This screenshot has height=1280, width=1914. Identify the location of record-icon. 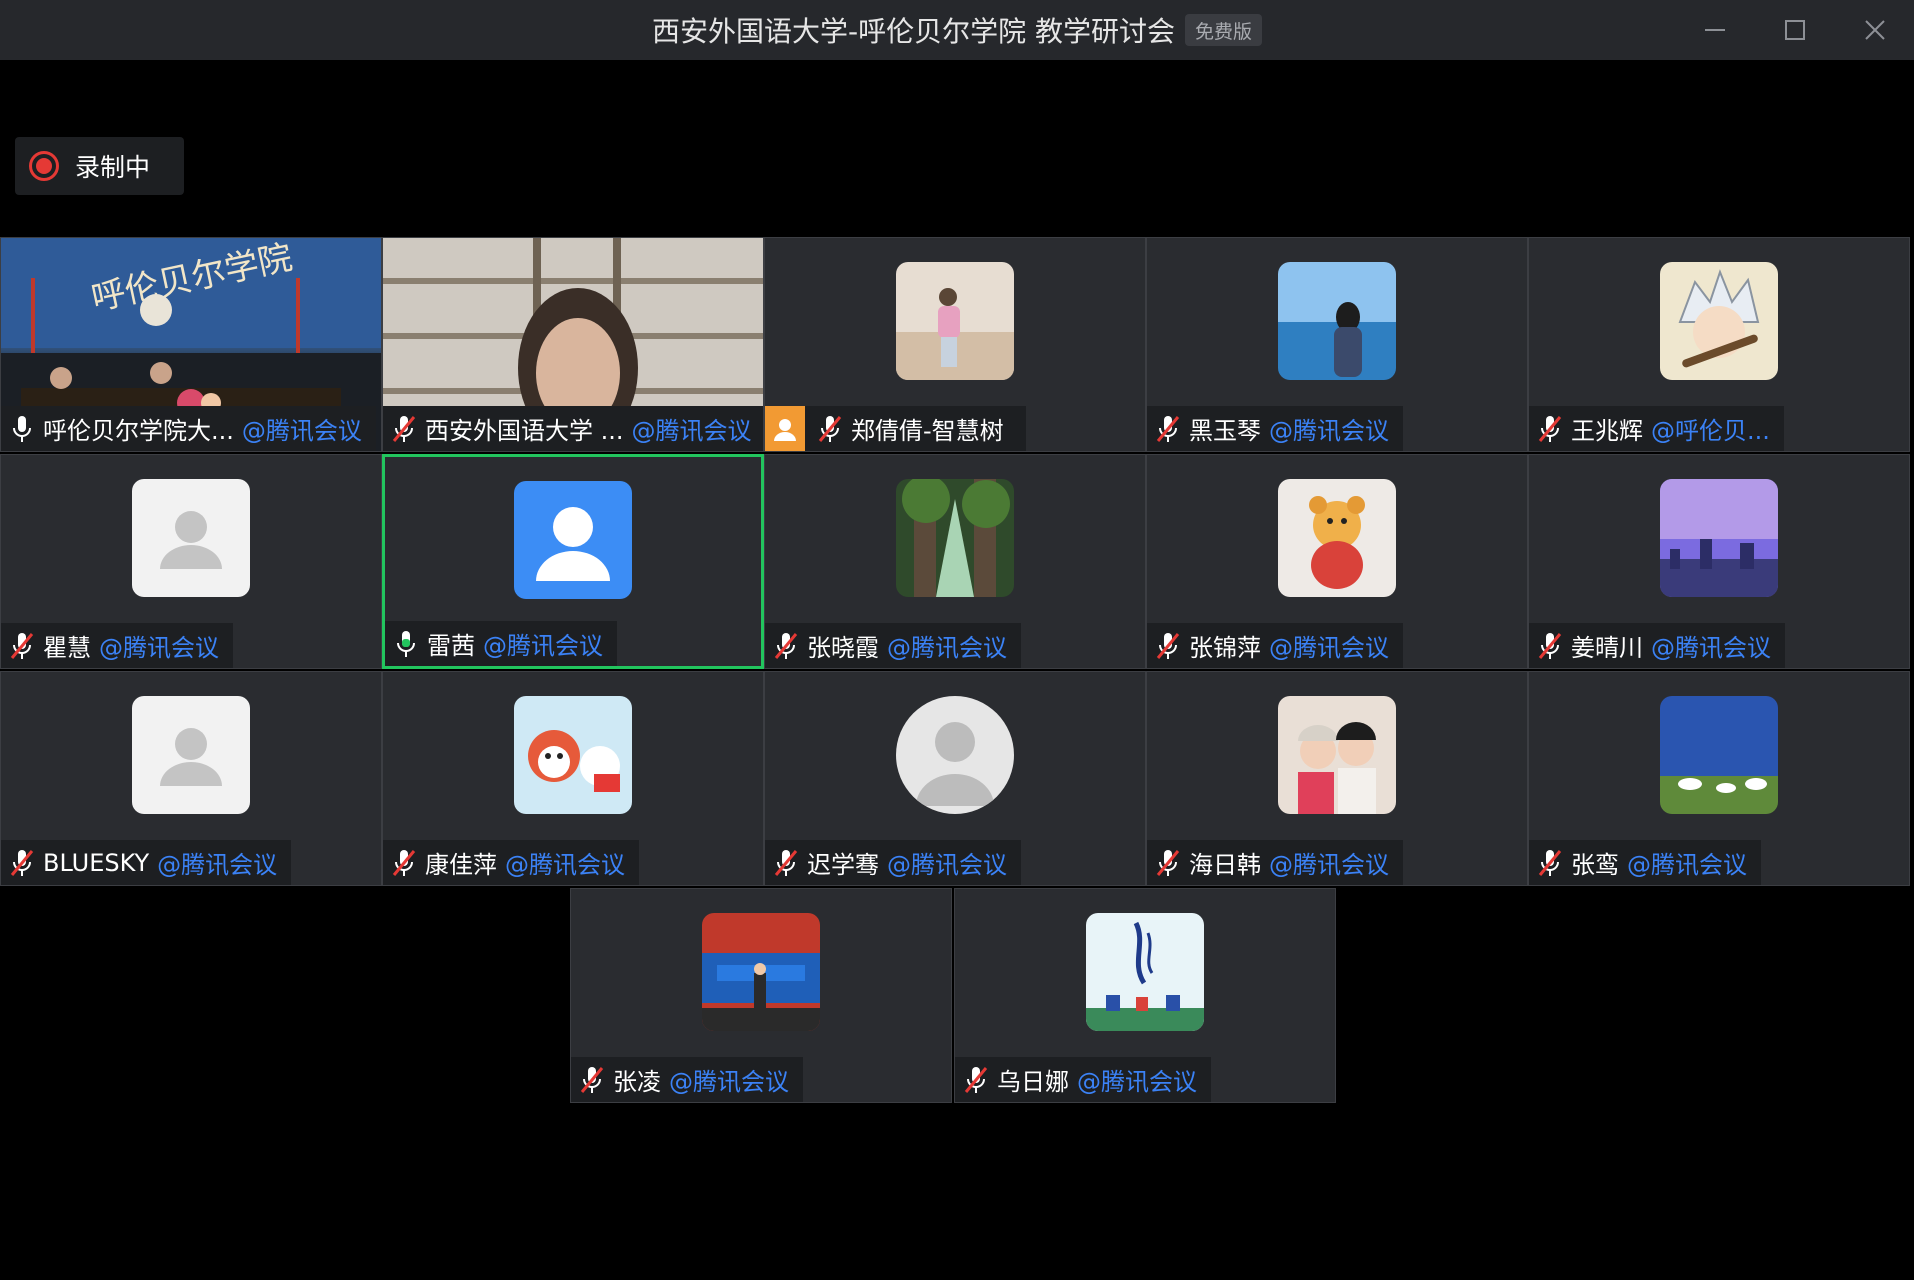
(44, 166).